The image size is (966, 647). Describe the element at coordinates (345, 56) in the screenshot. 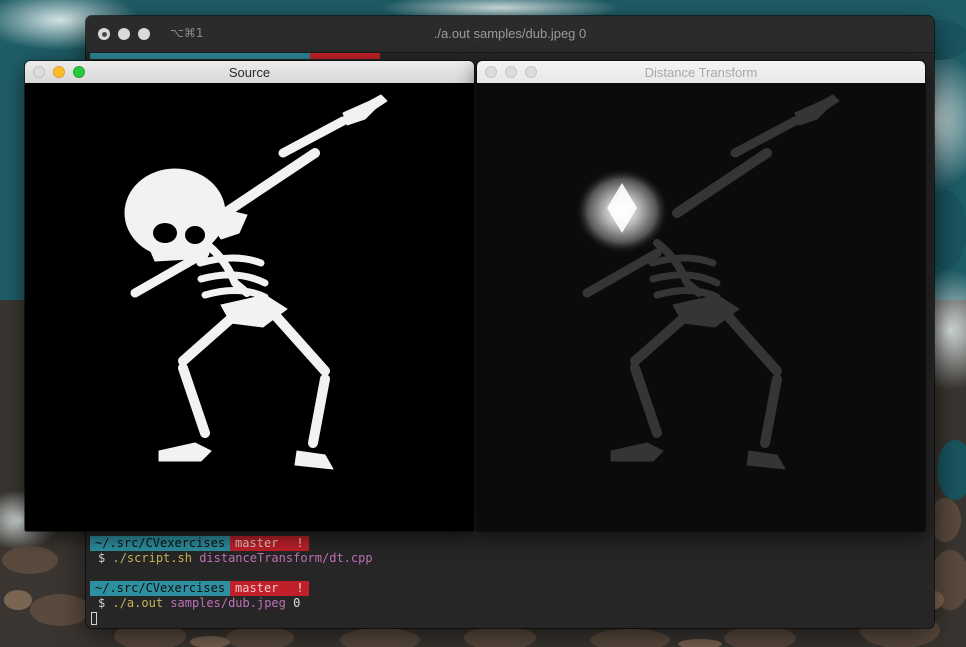

I see `prompt-branch-segment-hidden` at that location.